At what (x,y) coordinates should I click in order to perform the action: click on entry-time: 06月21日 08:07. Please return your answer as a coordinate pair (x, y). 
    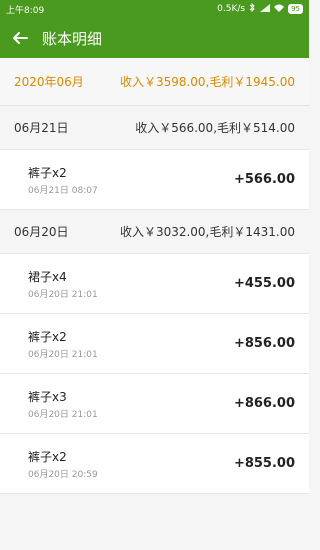
    Looking at the image, I should click on (63, 190).